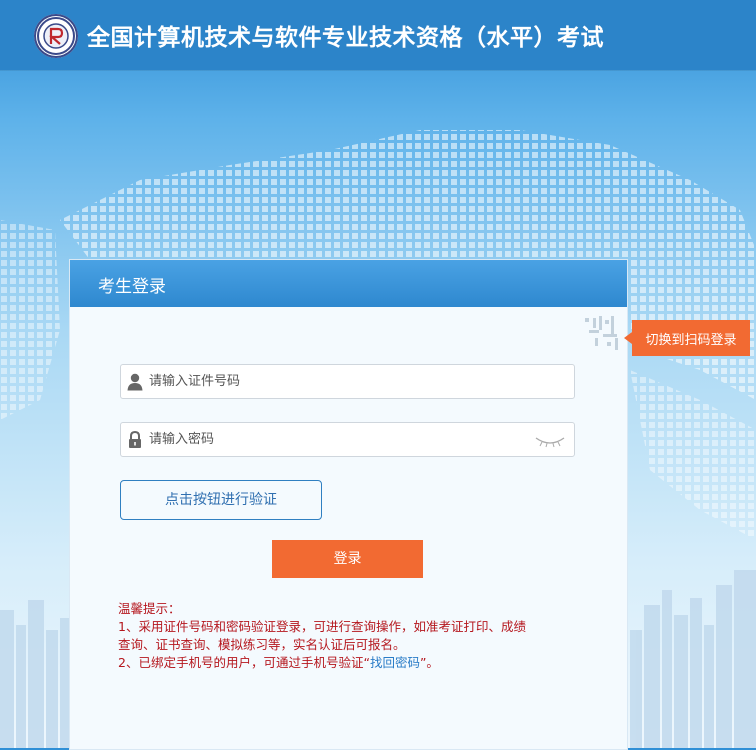 Image resolution: width=756 pixels, height=750 pixels. I want to click on panel-title: 考生登录, so click(132, 287).